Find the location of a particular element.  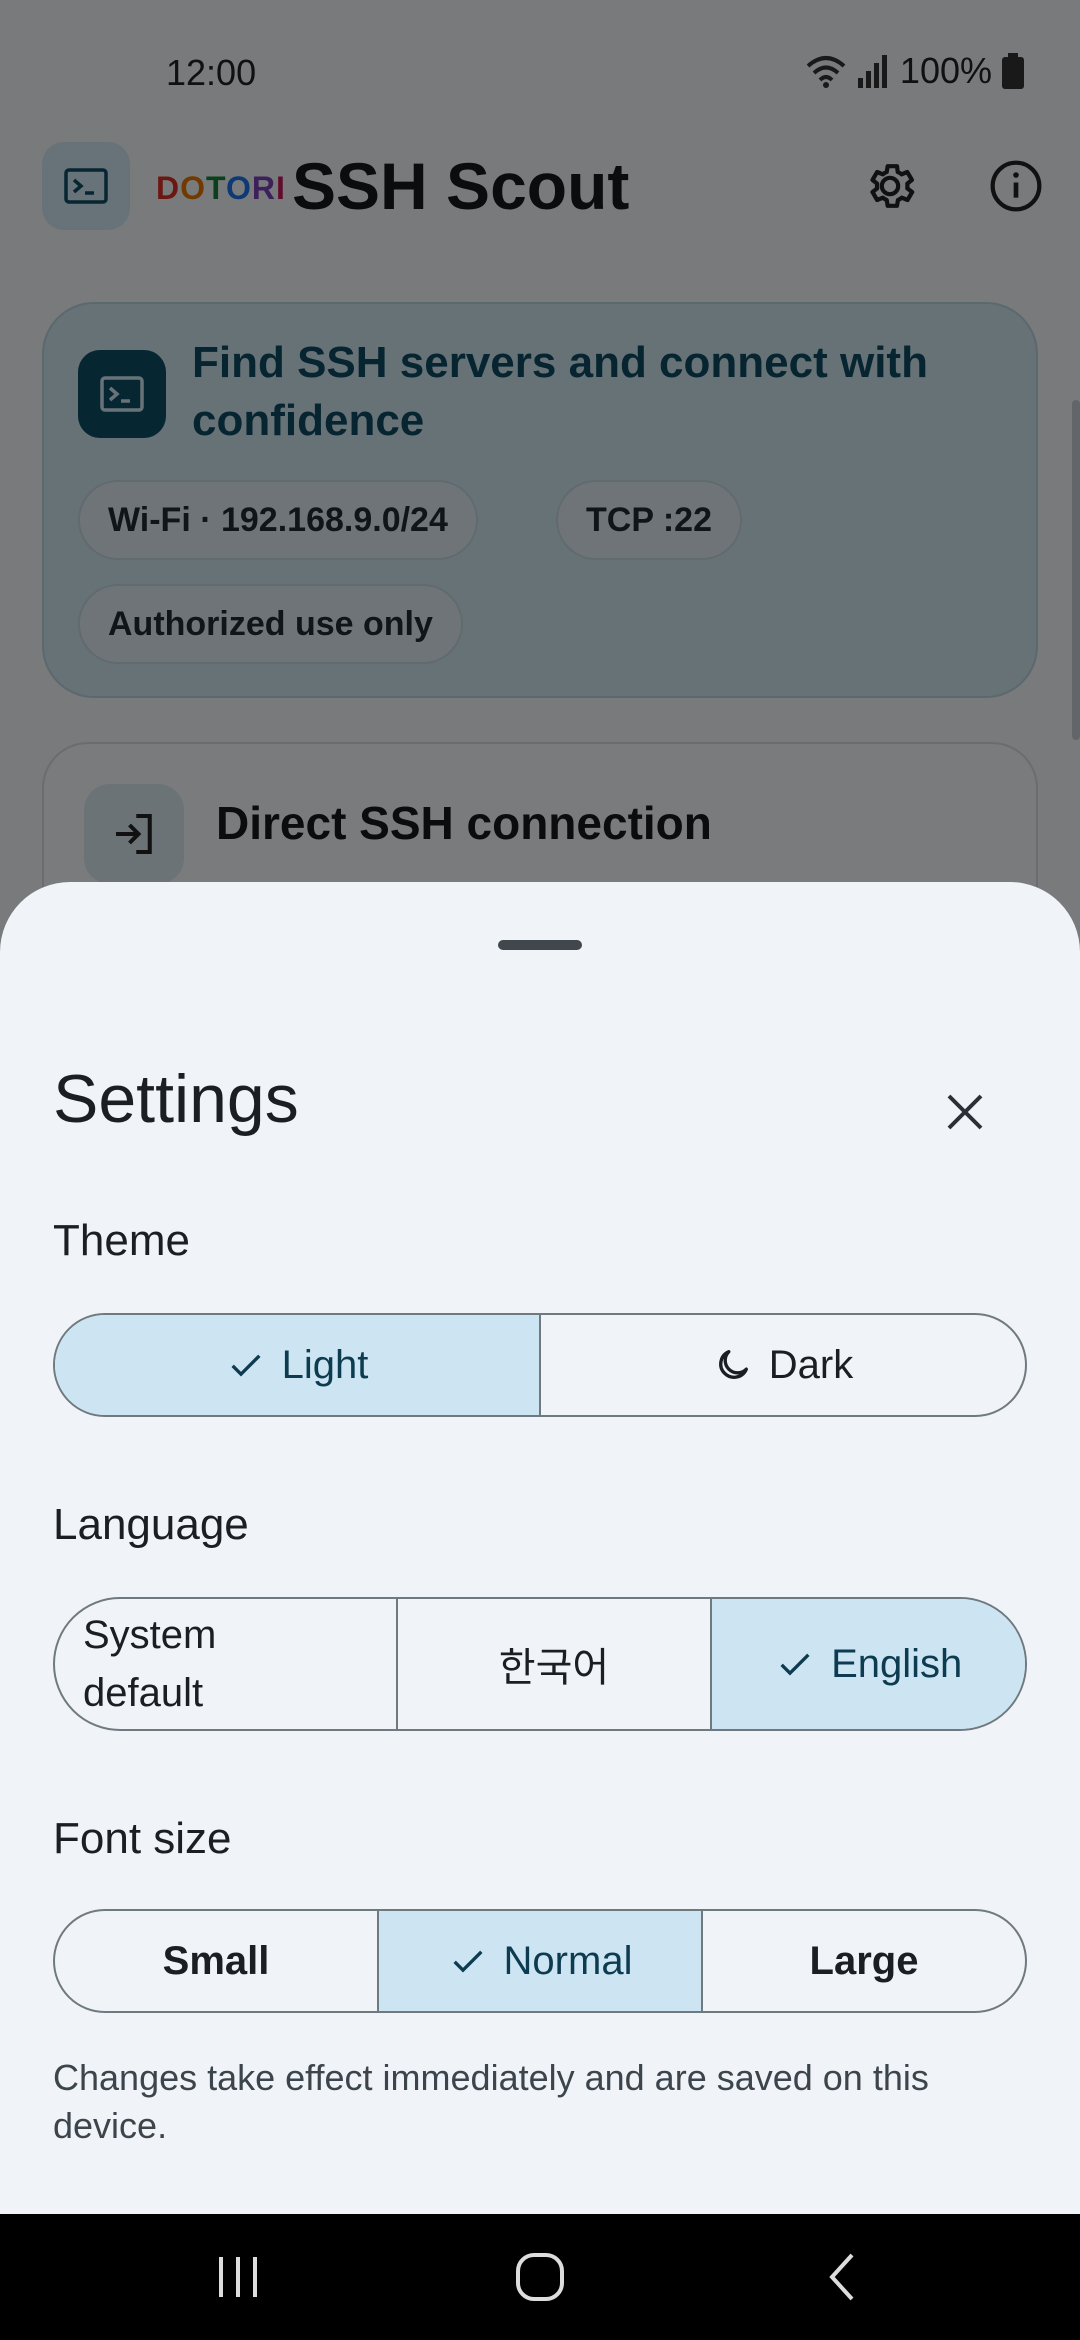

language-option-label: System default is located at coordinates (150, 1664).